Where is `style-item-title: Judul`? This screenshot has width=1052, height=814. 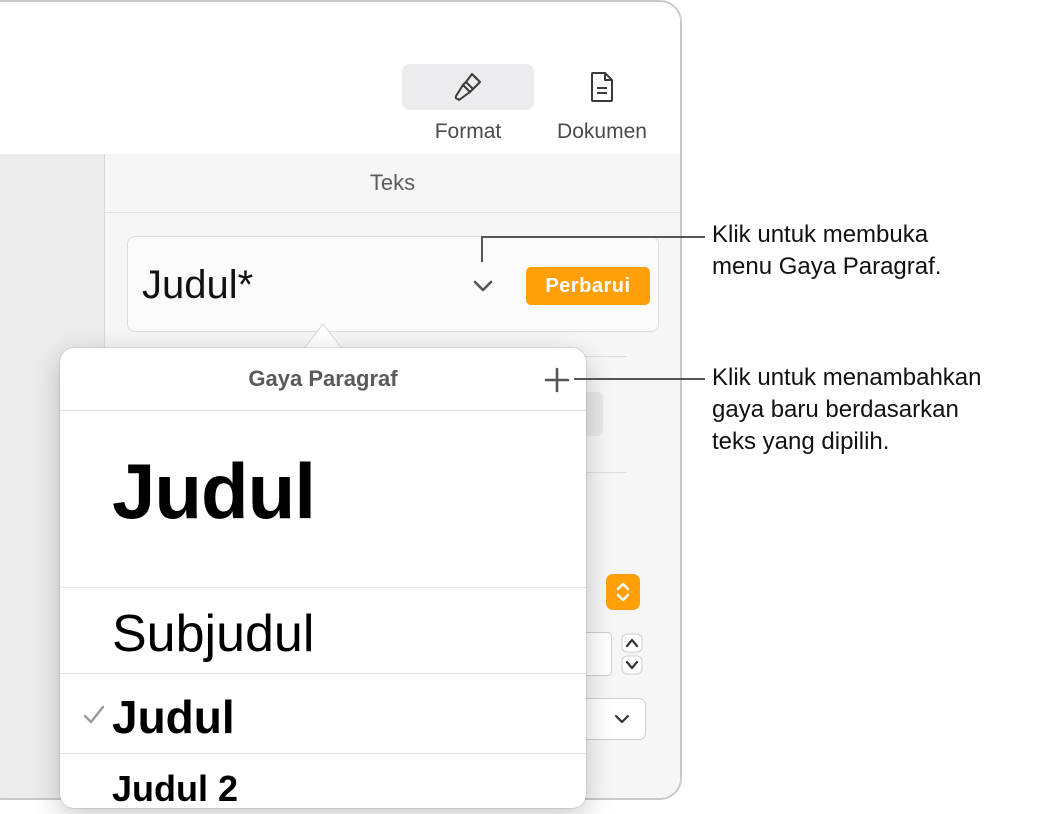
style-item-title: Judul is located at coordinates (323, 499).